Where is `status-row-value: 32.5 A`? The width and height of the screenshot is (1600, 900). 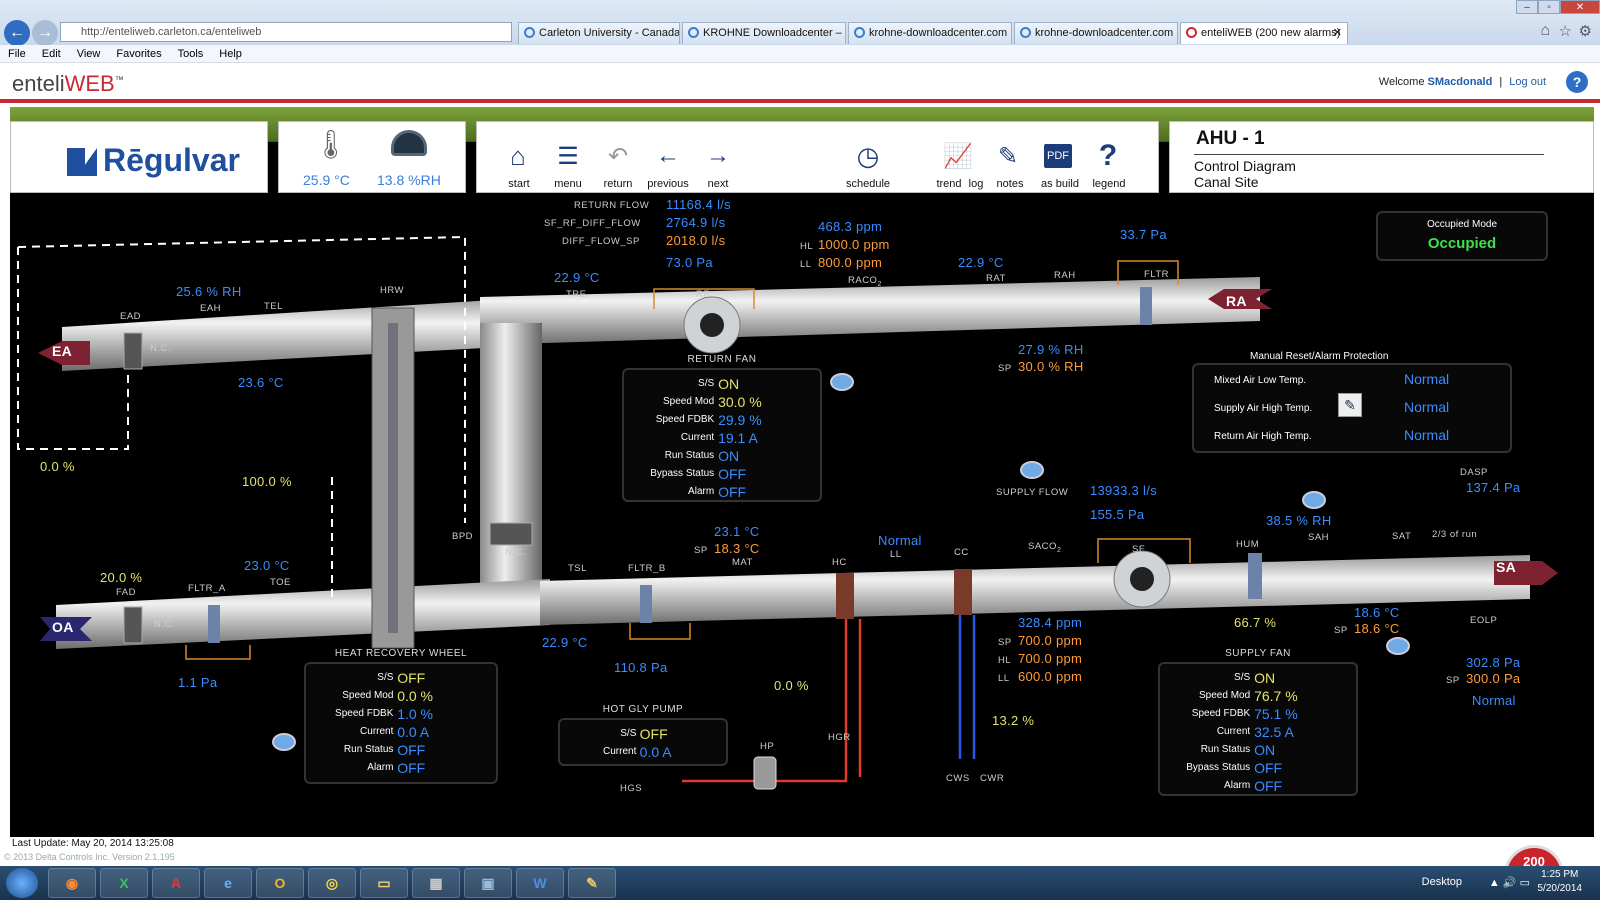
status-row-value: 32.5 A is located at coordinates (1274, 732).